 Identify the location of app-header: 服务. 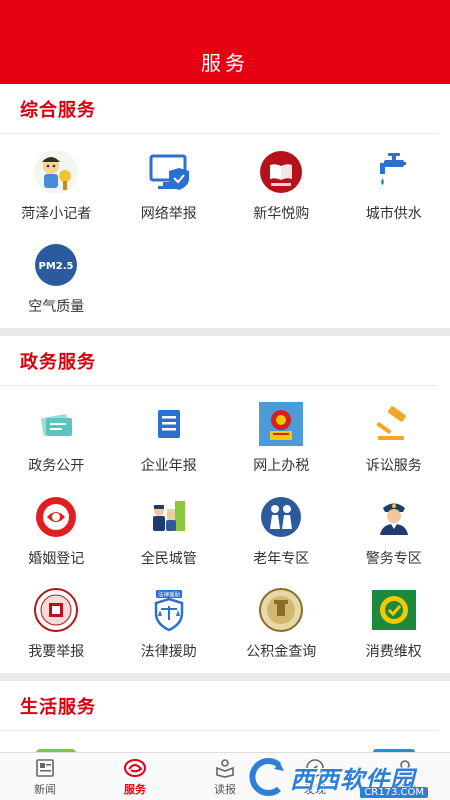
(225, 42).